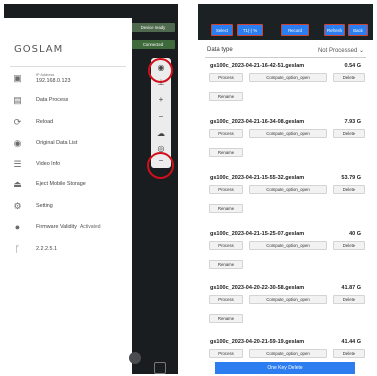 The width and height of the screenshot is (377, 376). I want to click on menu-item-setting: ⚙ Setting, so click(68, 208).